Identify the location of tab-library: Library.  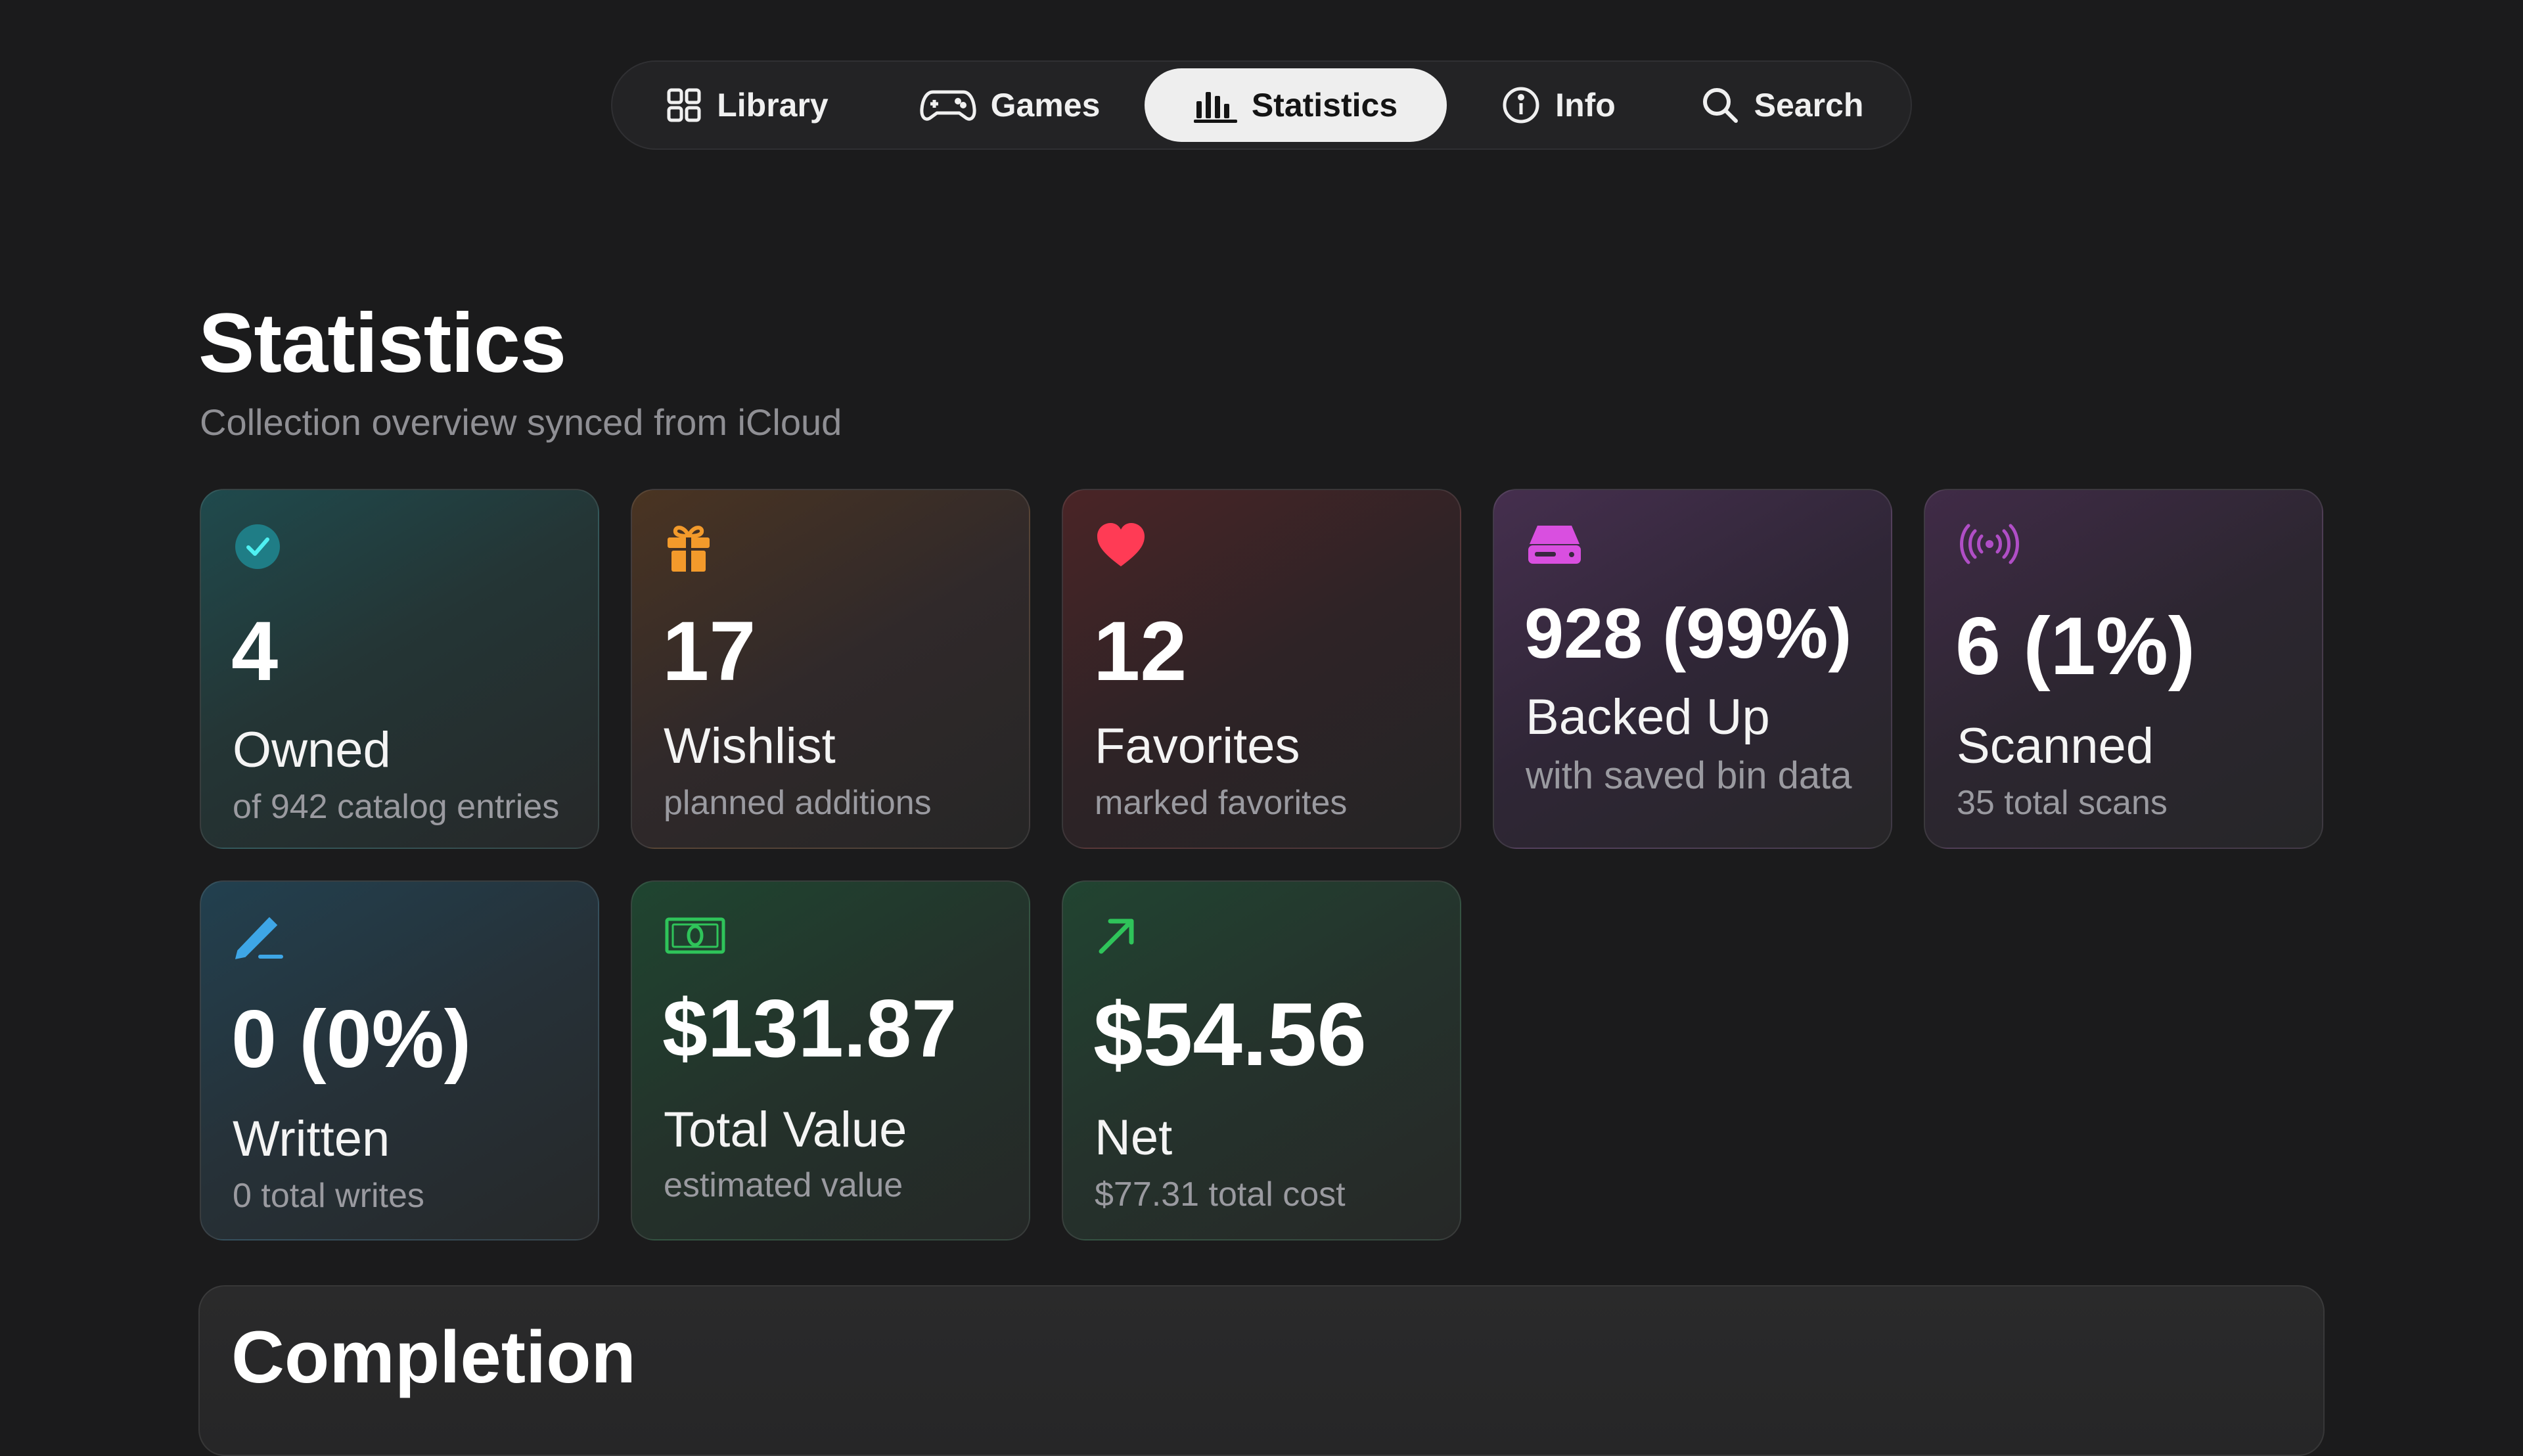
(747, 105).